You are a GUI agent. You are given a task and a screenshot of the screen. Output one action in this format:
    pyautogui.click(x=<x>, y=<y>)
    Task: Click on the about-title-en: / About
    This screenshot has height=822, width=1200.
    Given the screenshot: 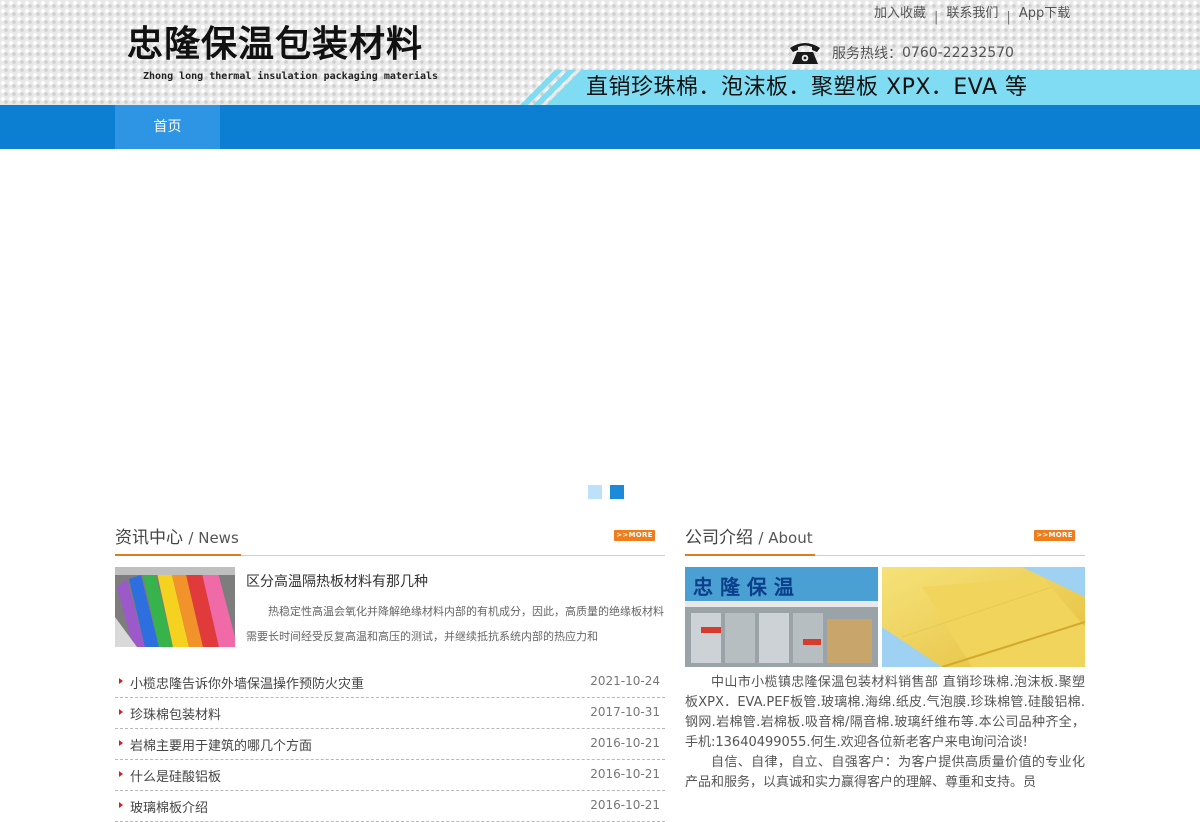 What is the action you would take?
    pyautogui.click(x=785, y=538)
    